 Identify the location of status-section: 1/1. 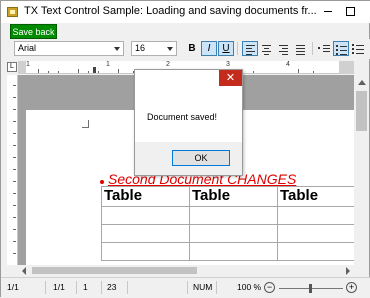
(59, 287).